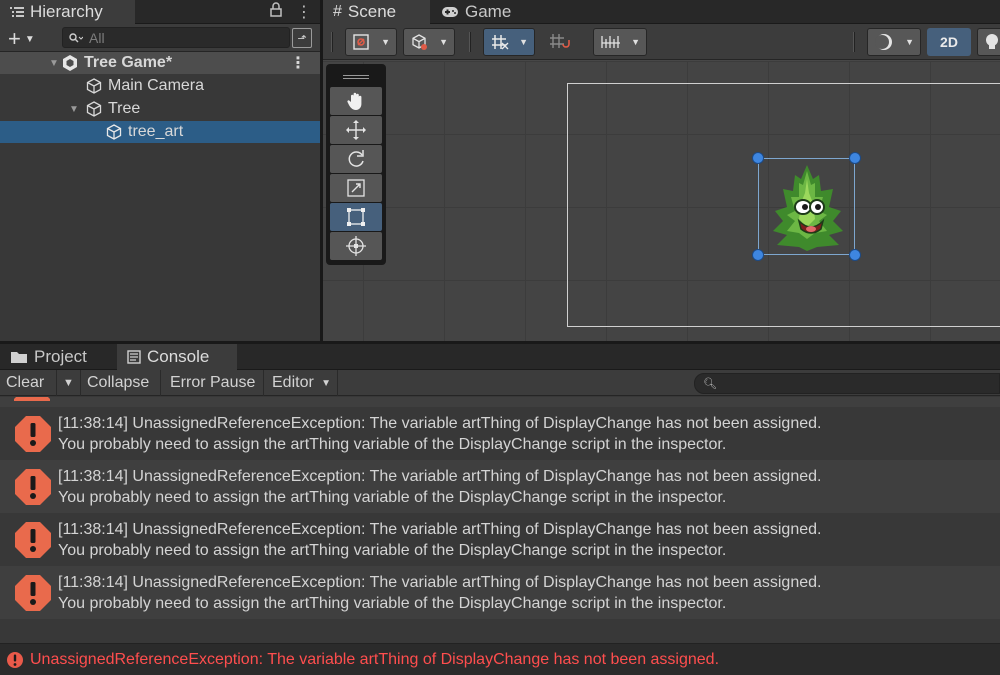  I want to click on scene-name: Tree Game*, so click(128, 62).